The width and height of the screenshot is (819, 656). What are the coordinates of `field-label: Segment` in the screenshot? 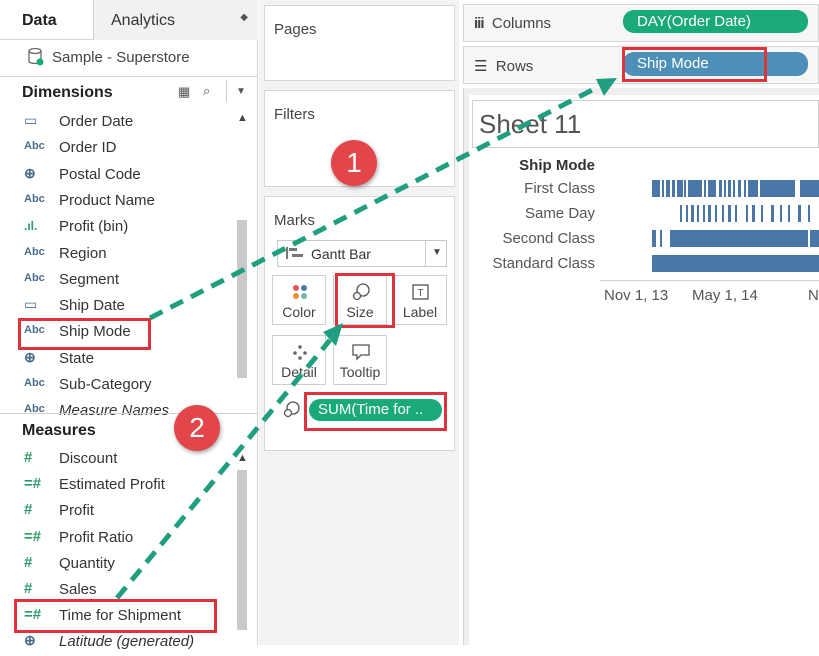 It's located at (89, 279).